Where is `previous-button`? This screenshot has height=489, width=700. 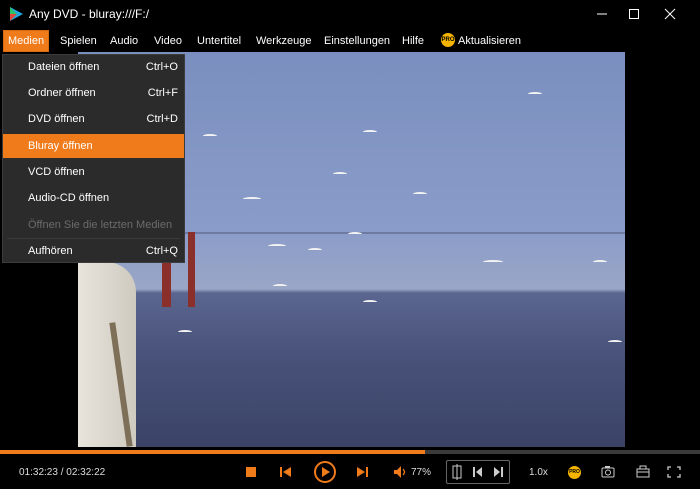 previous-button is located at coordinates (286, 472).